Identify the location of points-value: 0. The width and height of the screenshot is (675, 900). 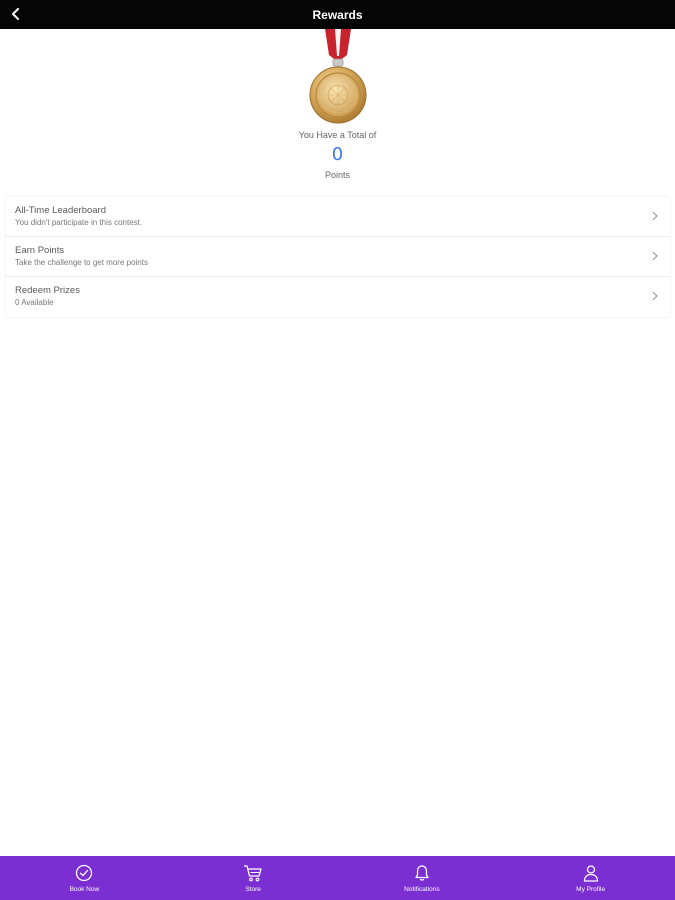
(337, 154).